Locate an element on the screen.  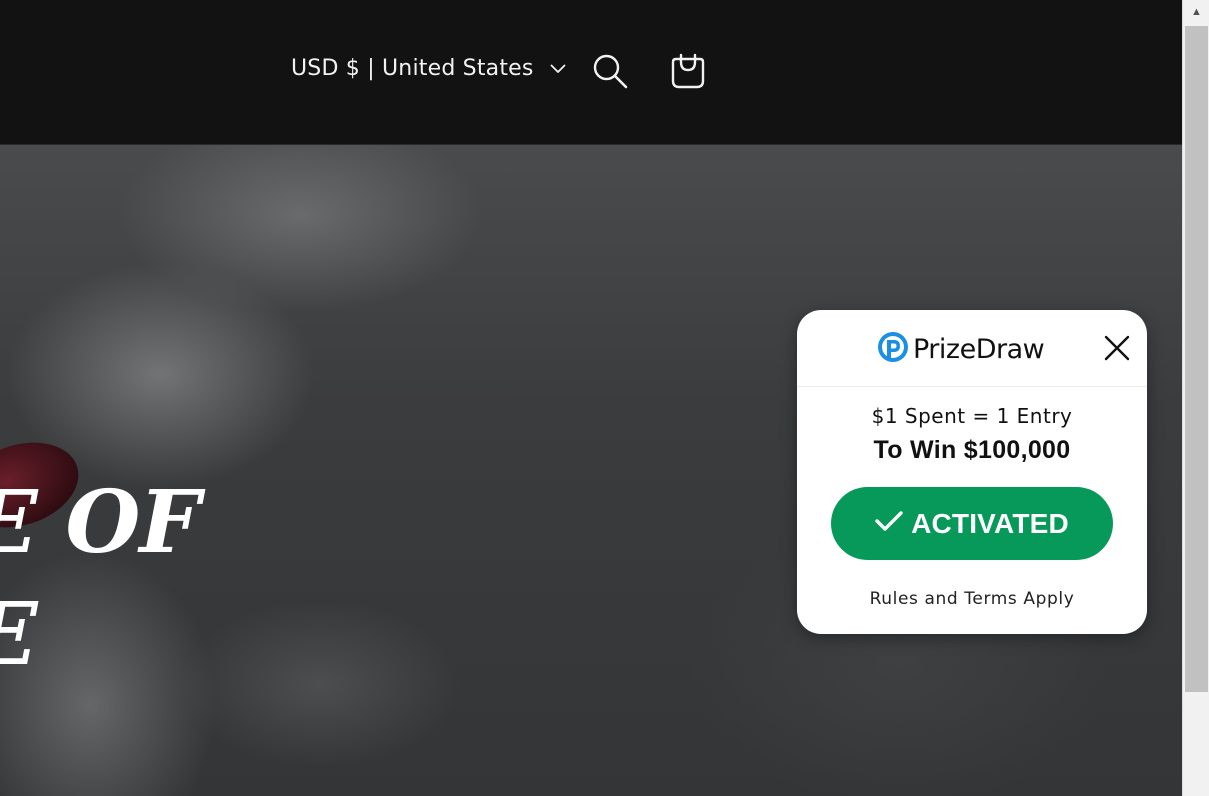
search-icon is located at coordinates (610, 73).